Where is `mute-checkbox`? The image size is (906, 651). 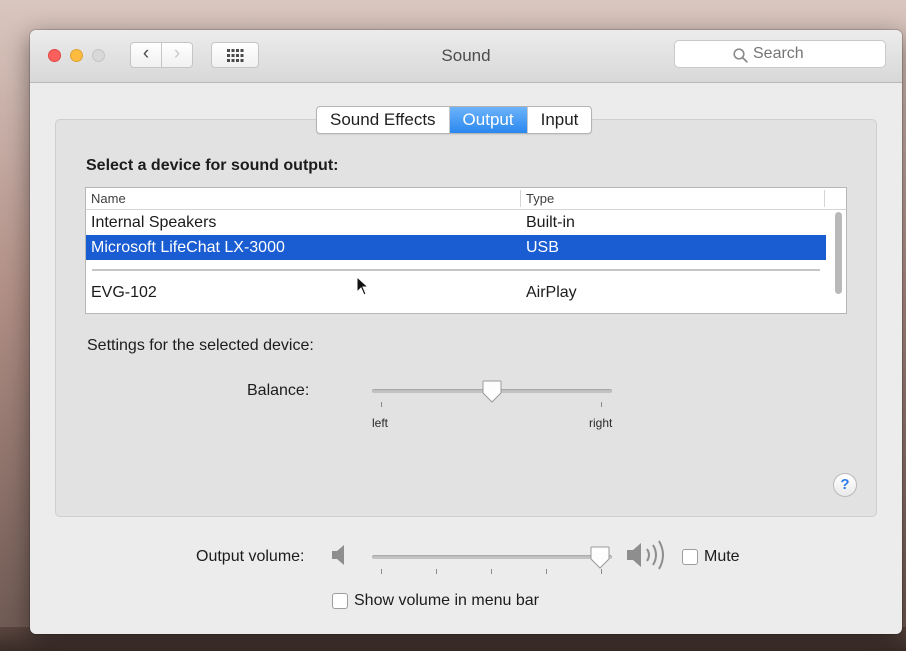 mute-checkbox is located at coordinates (690, 557).